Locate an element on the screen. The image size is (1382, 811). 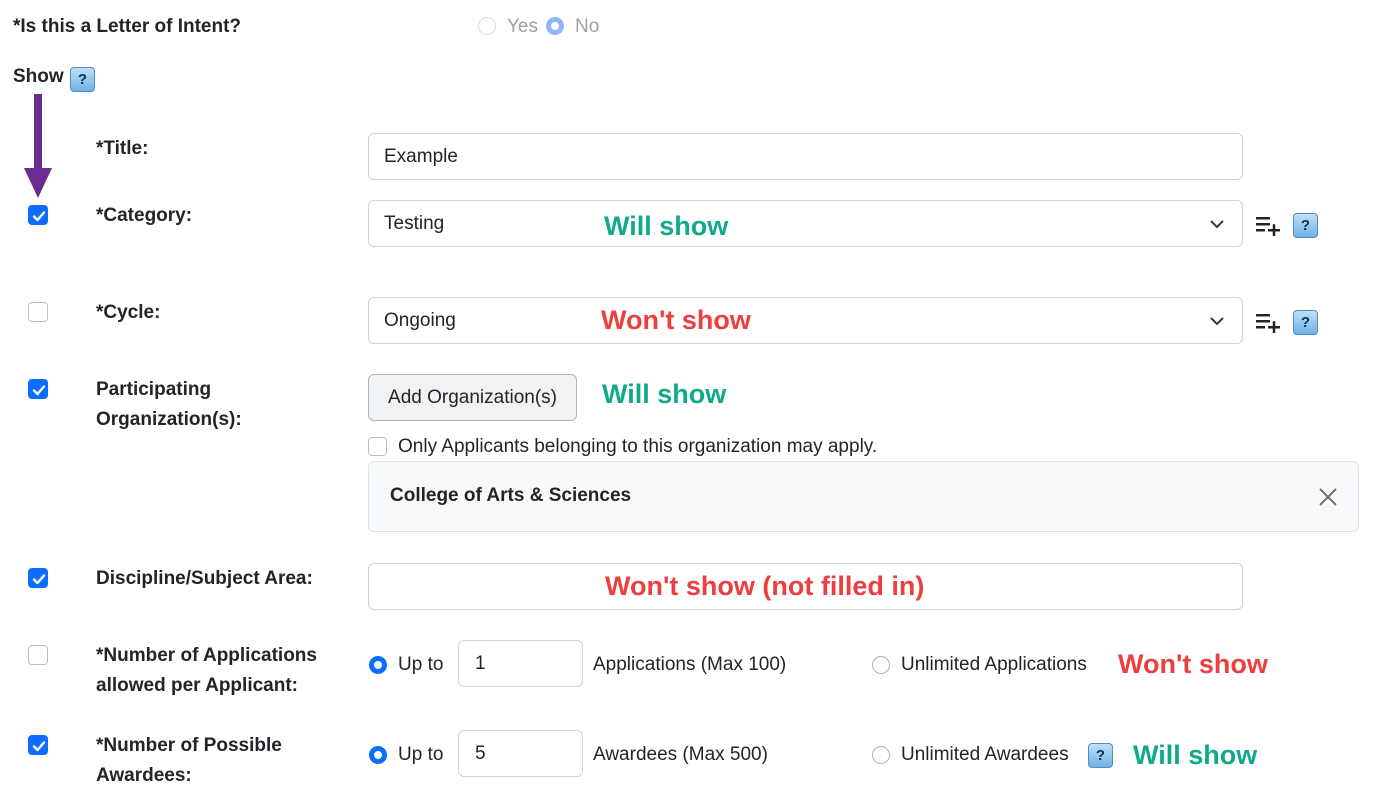
organization-name: College of Arts & Sciences is located at coordinates (511, 495).